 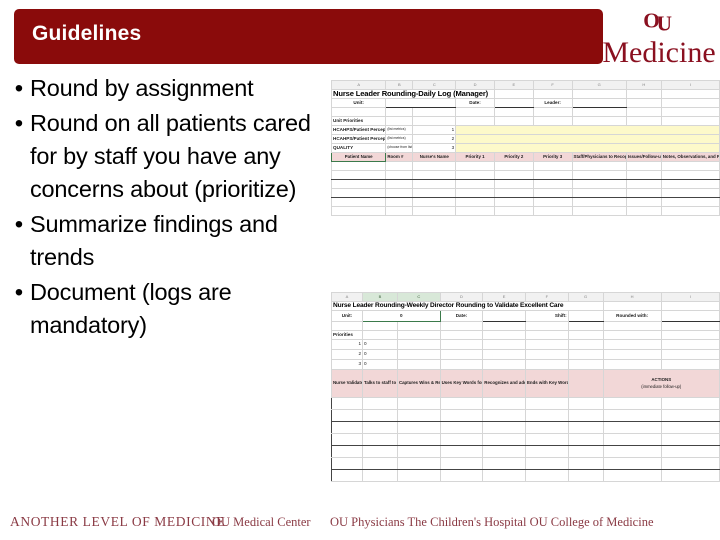 What do you see at coordinates (599, 103) in the screenshot?
I see `leader-input` at bounding box center [599, 103].